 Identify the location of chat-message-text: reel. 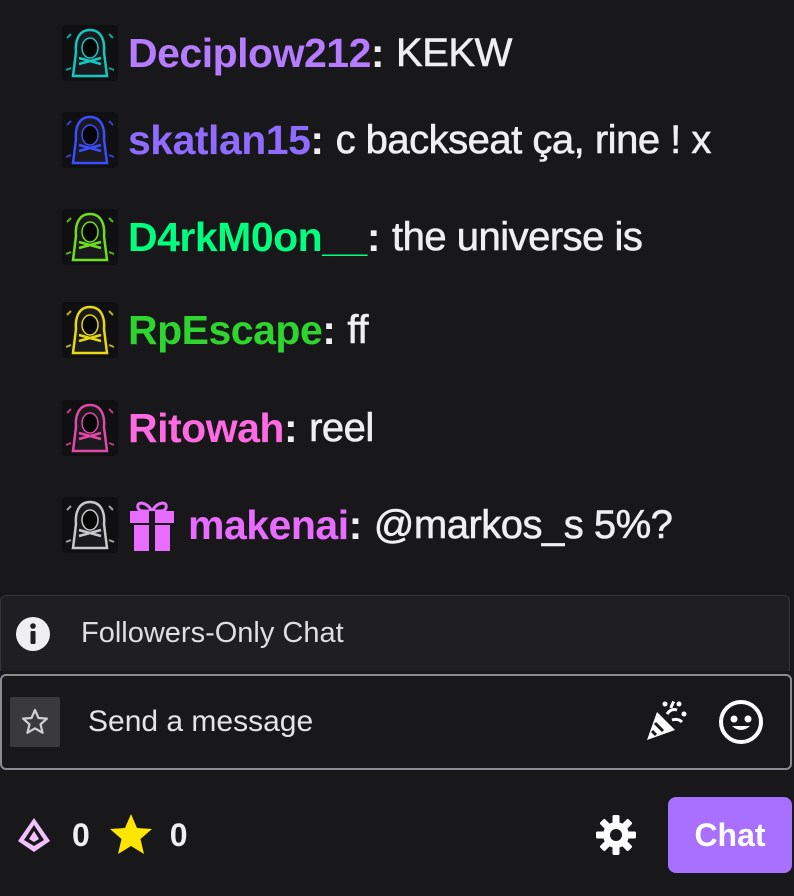
(342, 427).